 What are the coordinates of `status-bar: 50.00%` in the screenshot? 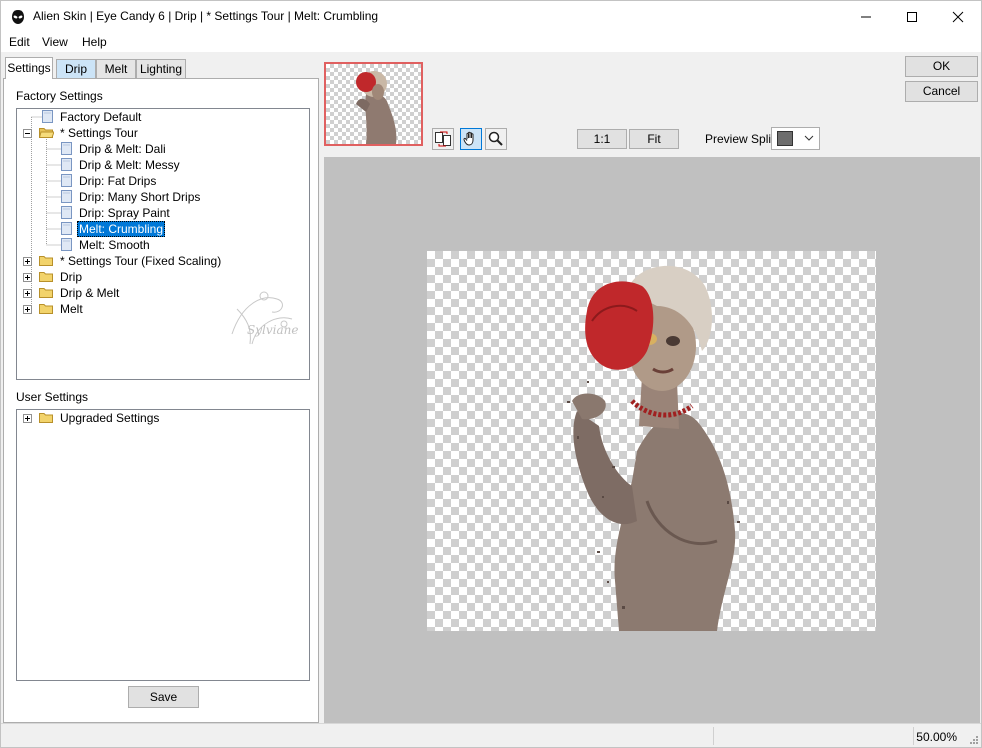 It's located at (491, 735).